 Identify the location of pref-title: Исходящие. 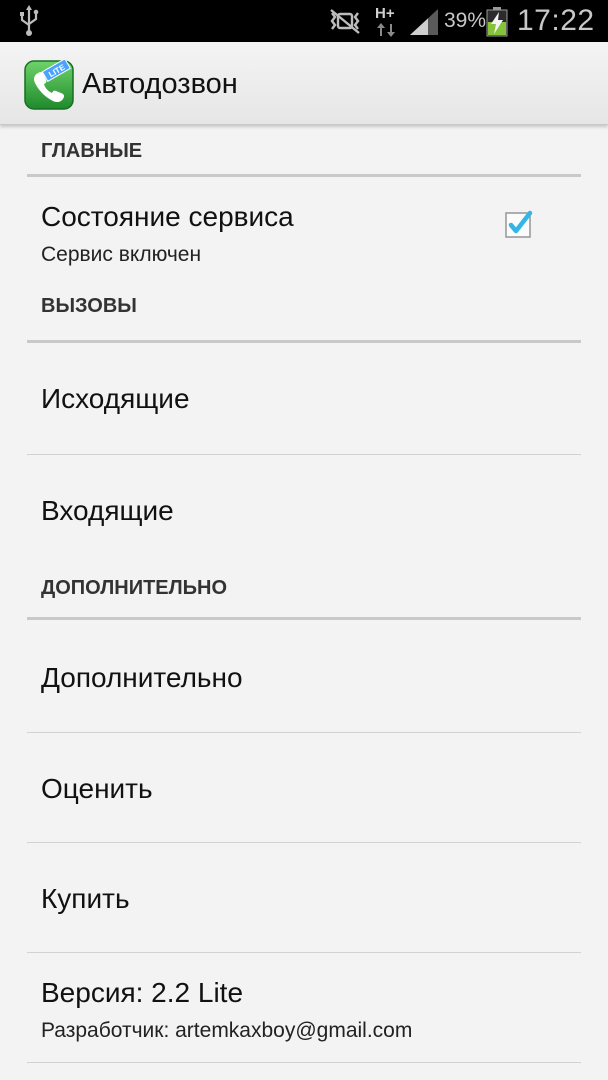
(115, 398).